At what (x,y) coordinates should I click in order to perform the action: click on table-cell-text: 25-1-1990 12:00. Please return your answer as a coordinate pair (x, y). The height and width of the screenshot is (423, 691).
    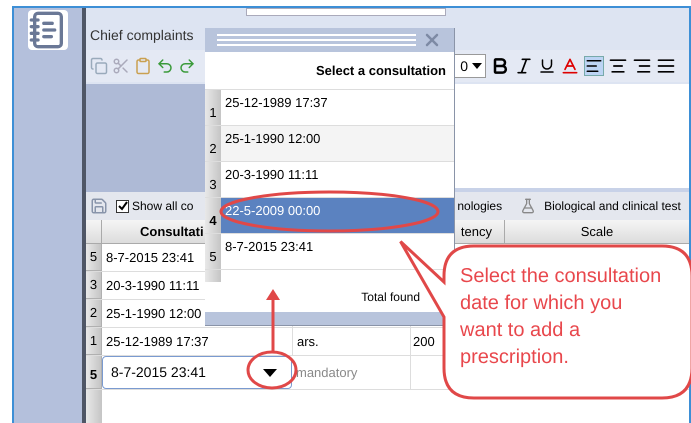
    Looking at the image, I should click on (154, 313).